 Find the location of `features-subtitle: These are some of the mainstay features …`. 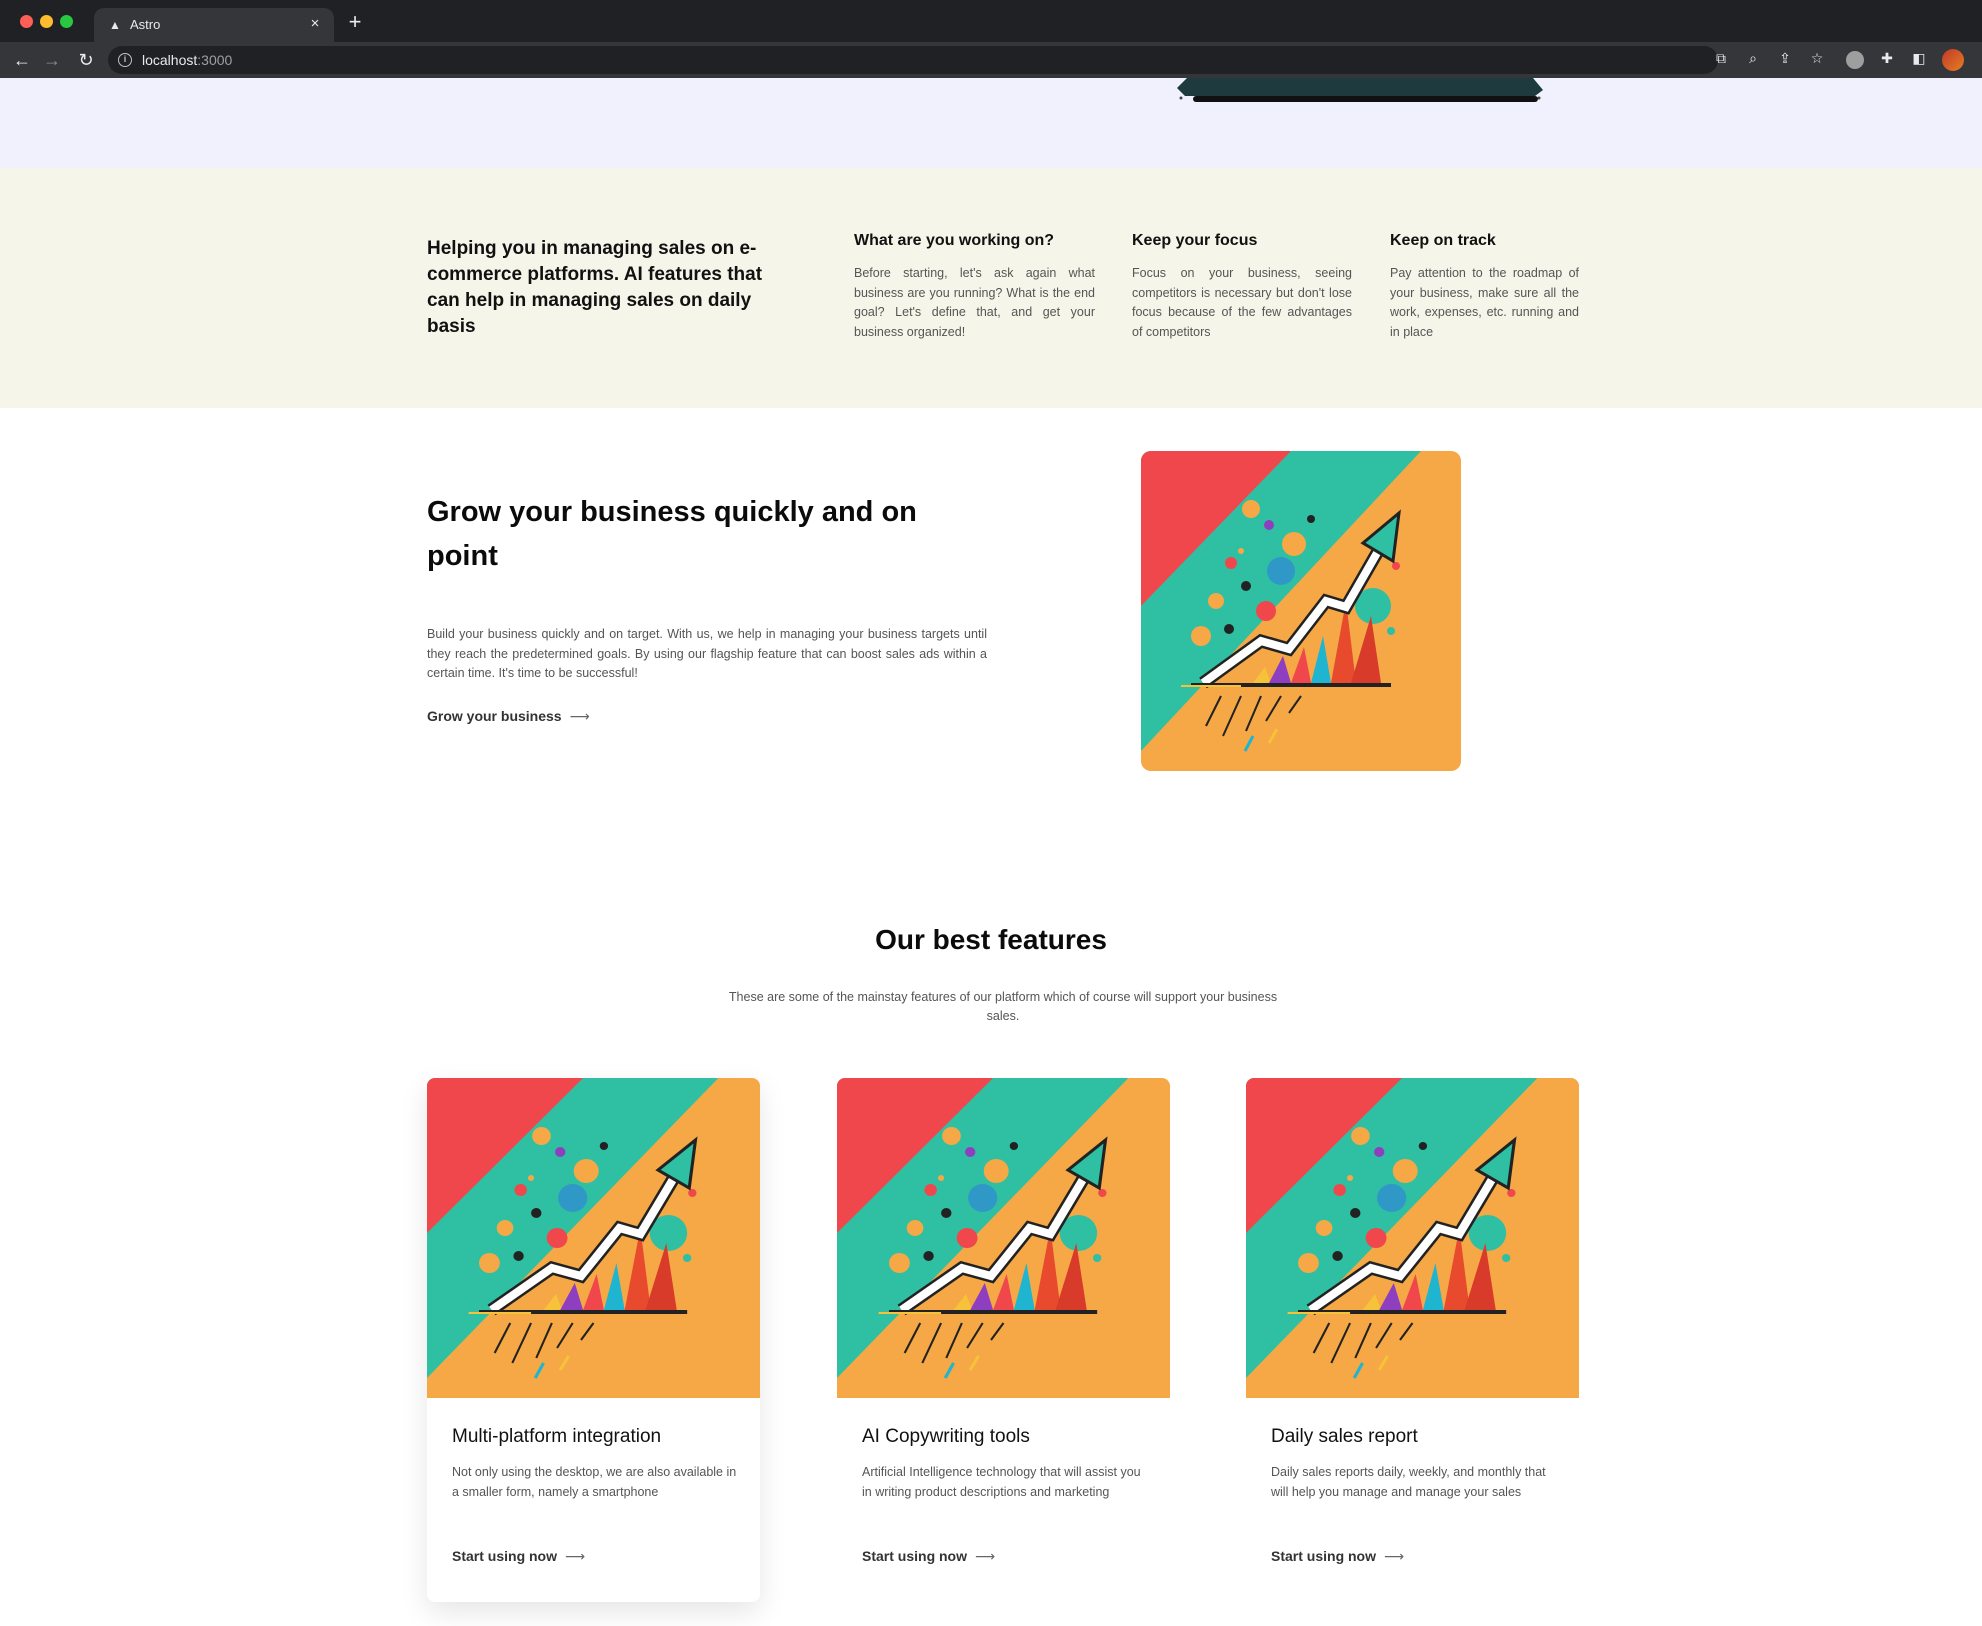

features-subtitle: These are some of the mainstay features … is located at coordinates (1003, 1006).